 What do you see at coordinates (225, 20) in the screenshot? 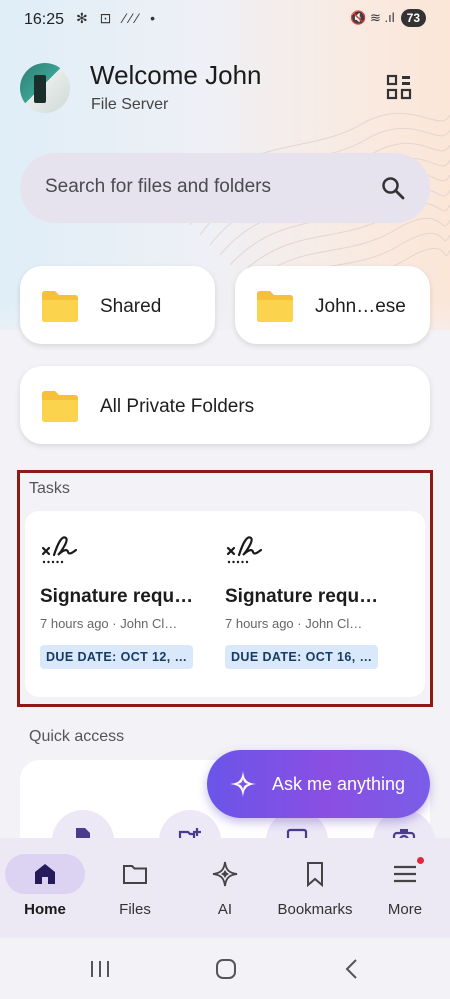
I see `status-bar: 16:25 ✻ ⊡ ⁄⁄⁄ • 🔇 ≋ .ıl 73` at bounding box center [225, 20].